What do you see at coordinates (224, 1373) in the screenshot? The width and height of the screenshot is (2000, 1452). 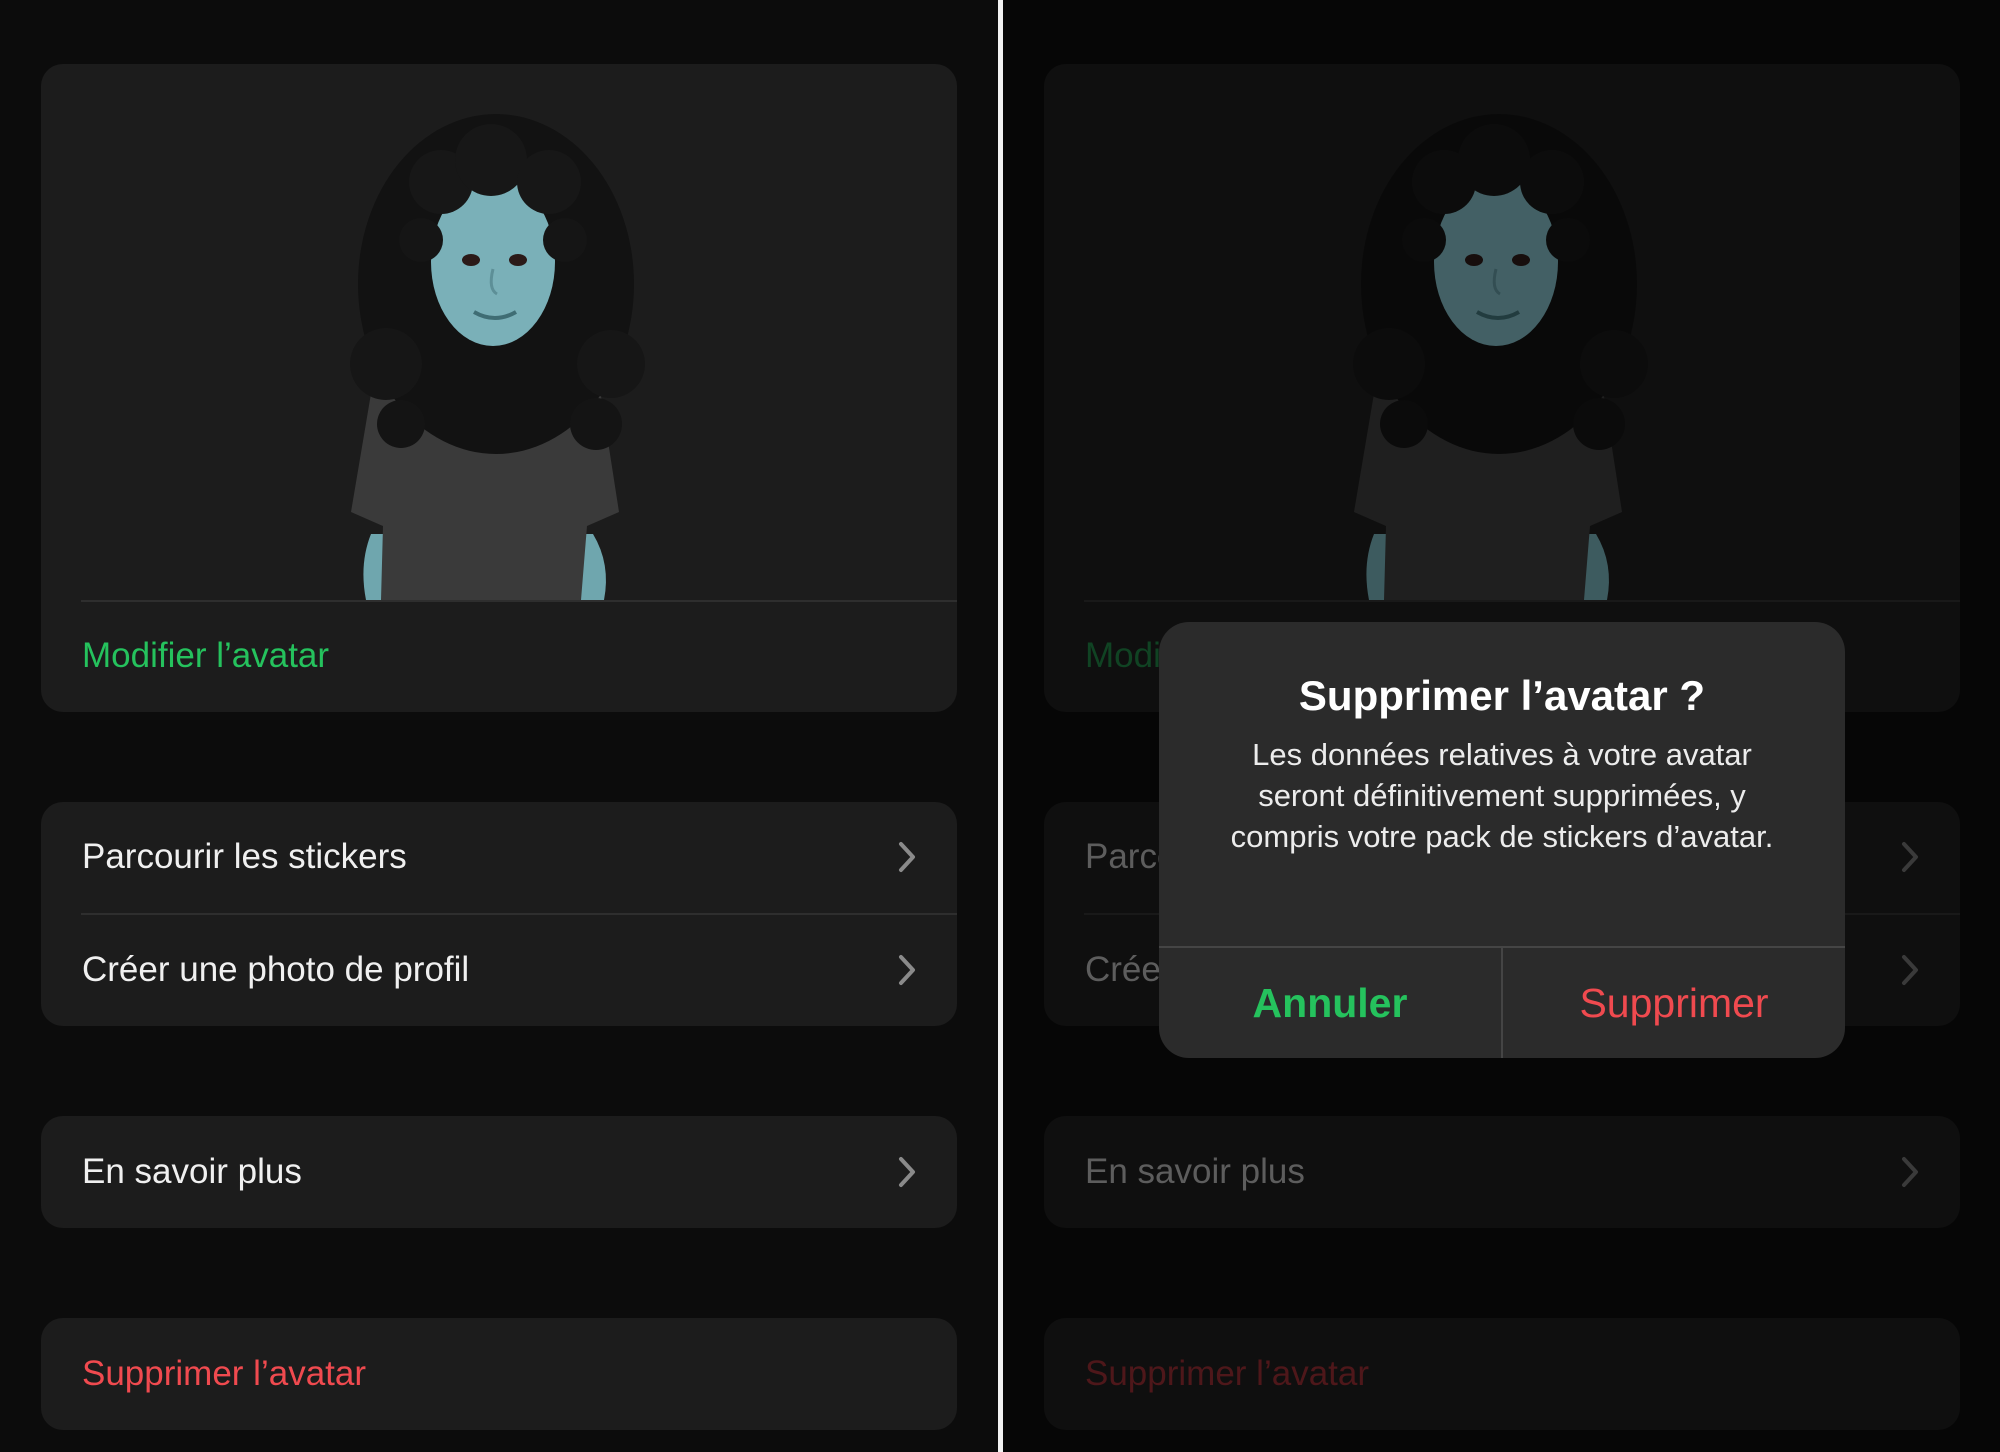 I see `delete-avatar-label: Supprimer l’avatar` at bounding box center [224, 1373].